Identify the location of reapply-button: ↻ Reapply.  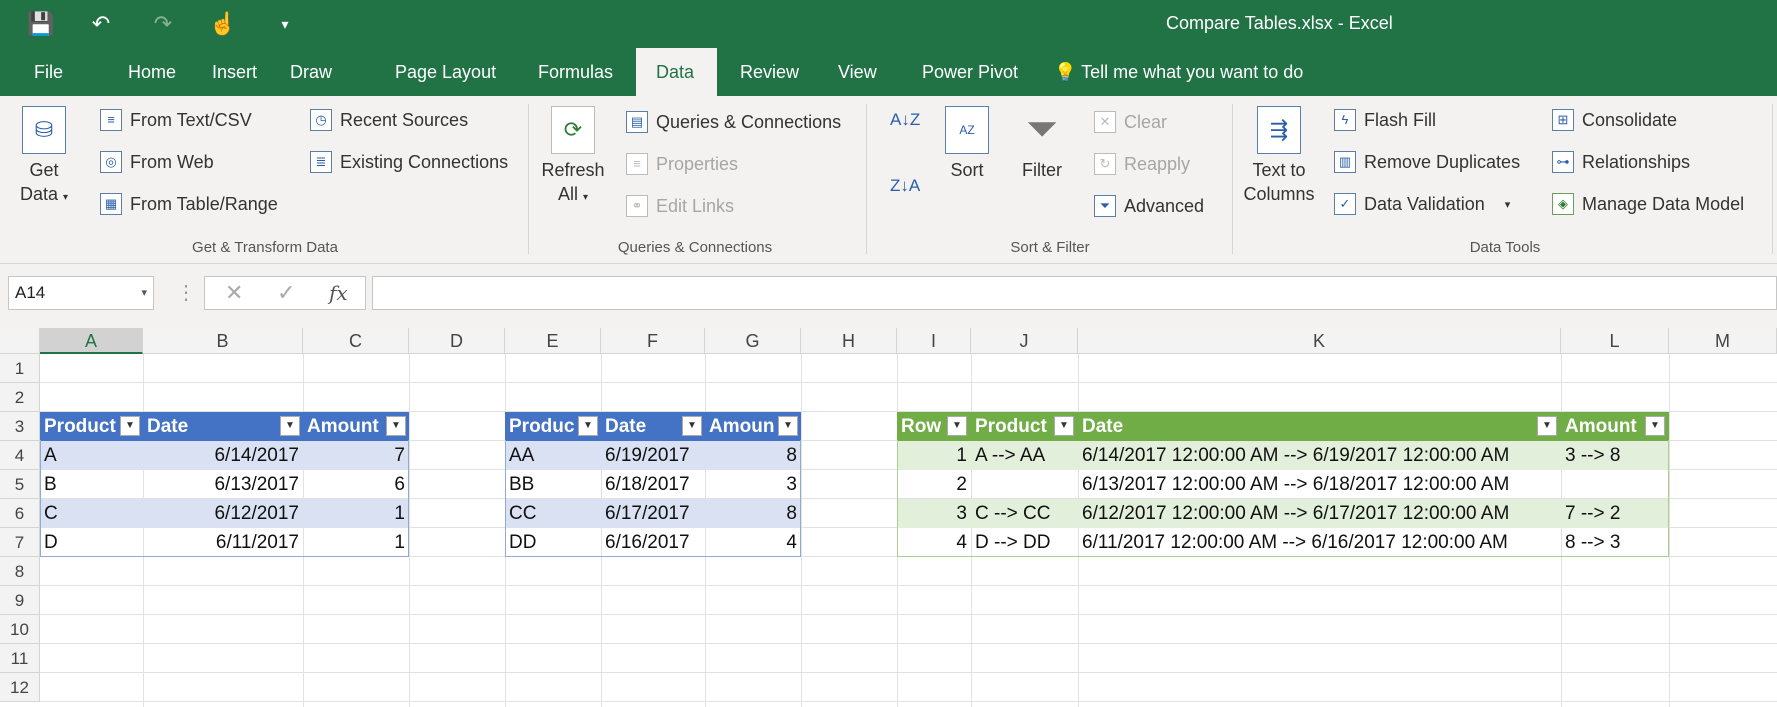
(1142, 164).